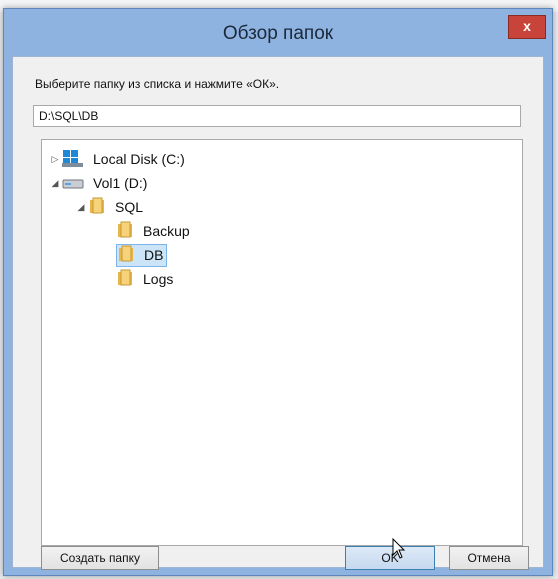 The image size is (558, 579). What do you see at coordinates (489, 558) in the screenshot?
I see `cancel-button: Отмена` at bounding box center [489, 558].